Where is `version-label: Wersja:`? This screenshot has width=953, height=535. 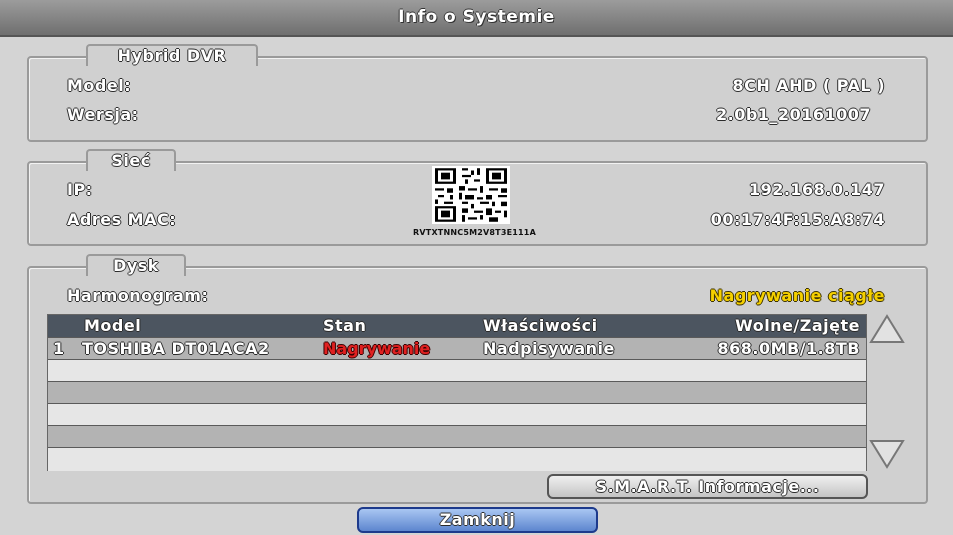
version-label: Wersja: is located at coordinates (103, 114).